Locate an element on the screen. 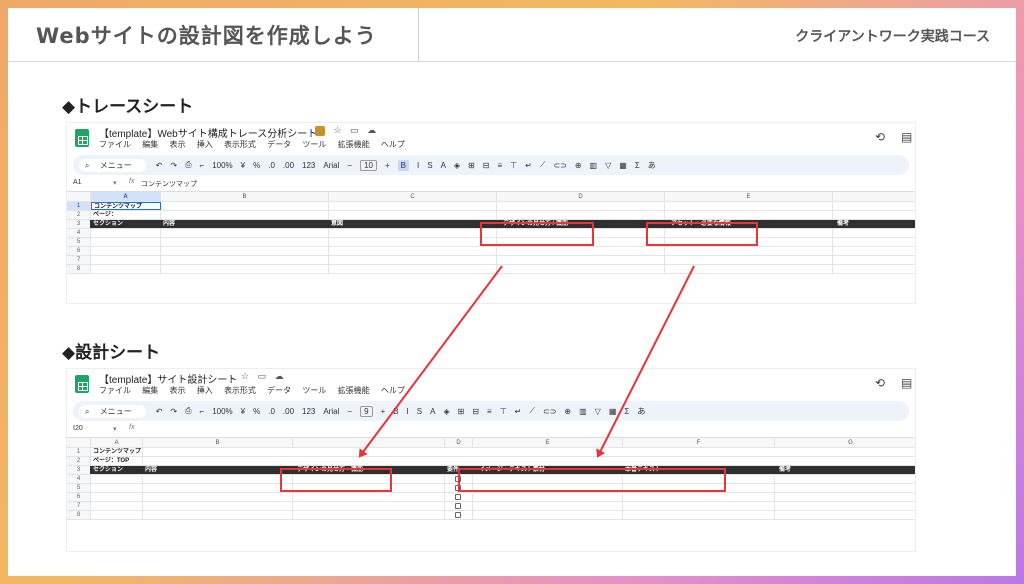 This screenshot has height=584, width=1024. header-cell-section: セクション is located at coordinates (117, 470).